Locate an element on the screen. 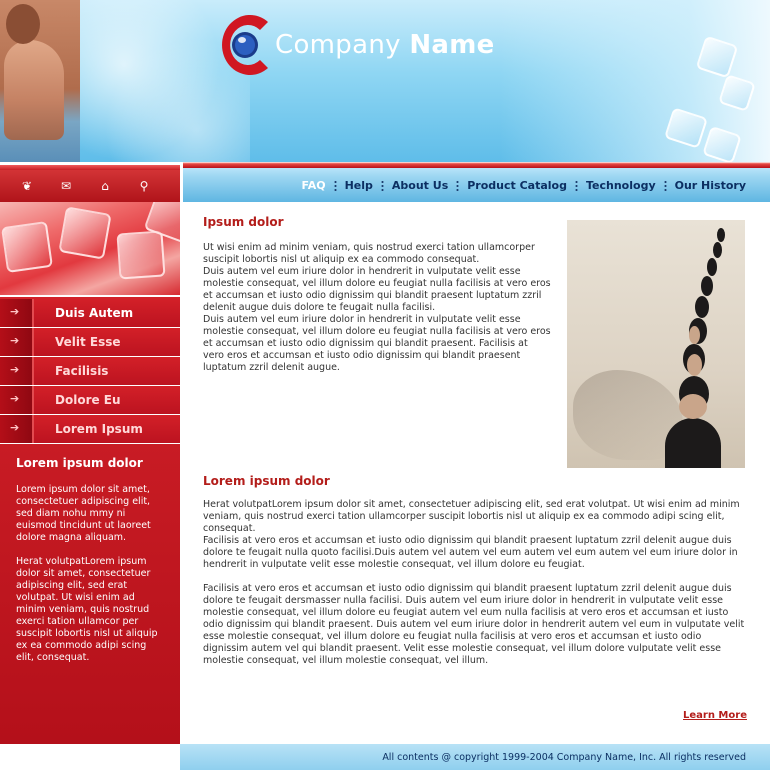  nav-link-about-us: About Us is located at coordinates (420, 185).